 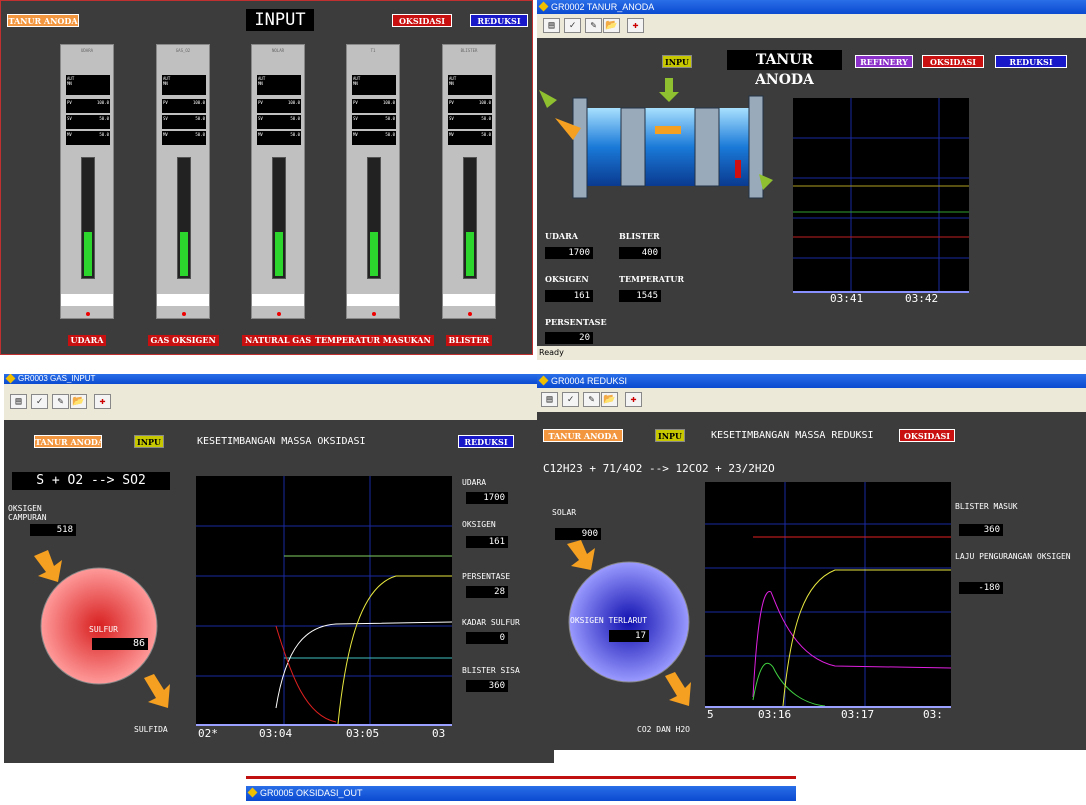 I want to click on co2-h2o-label: CO2 DAN H2O, so click(x=663, y=729).